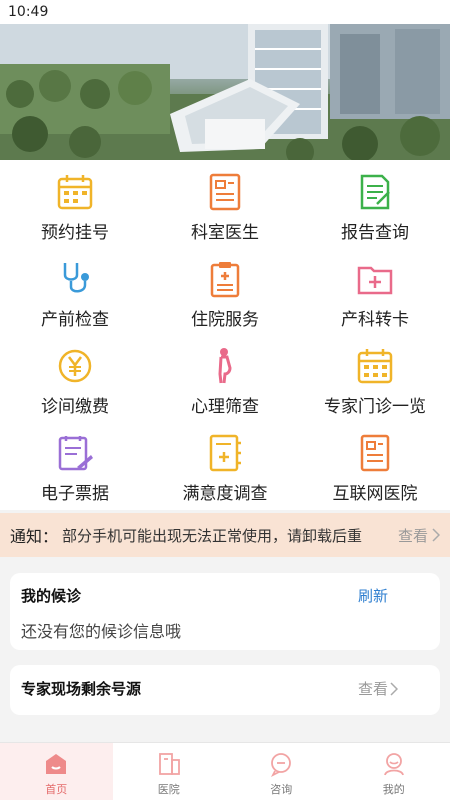 This screenshot has width=450, height=800. I want to click on menu-e-receipt: 电子票据, so click(75, 466).